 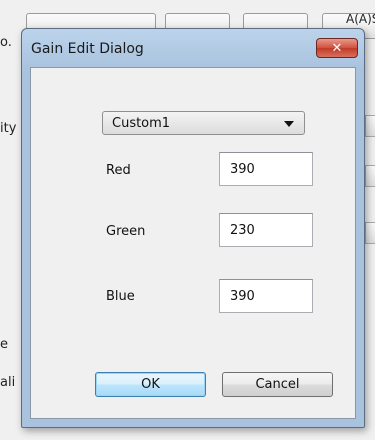 What do you see at coordinates (289, 124) in the screenshot?
I see `chevron-down-icon` at bounding box center [289, 124].